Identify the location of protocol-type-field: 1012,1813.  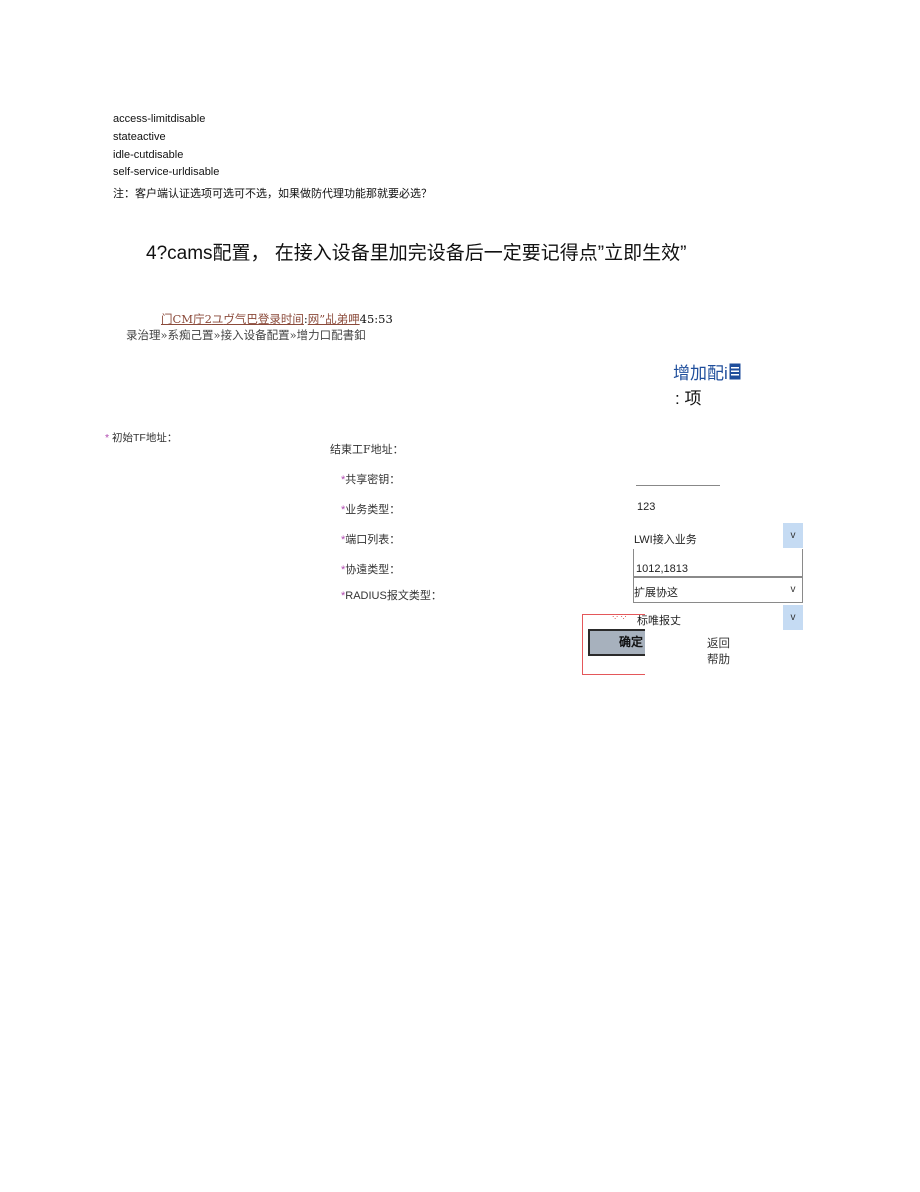
(718, 563).